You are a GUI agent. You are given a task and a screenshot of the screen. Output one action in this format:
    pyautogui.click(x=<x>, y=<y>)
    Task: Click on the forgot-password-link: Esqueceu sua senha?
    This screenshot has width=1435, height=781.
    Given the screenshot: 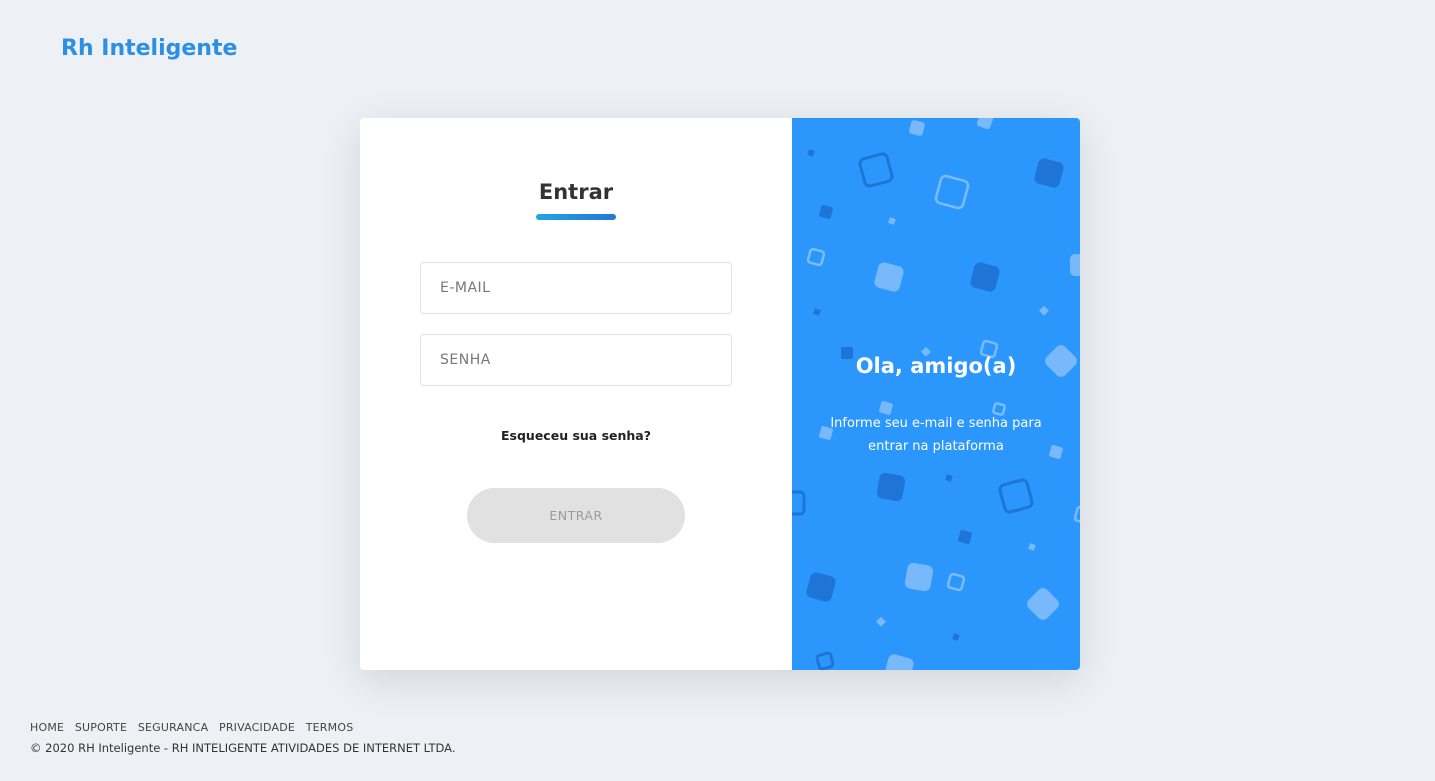 What is the action you would take?
    pyautogui.click(x=576, y=435)
    